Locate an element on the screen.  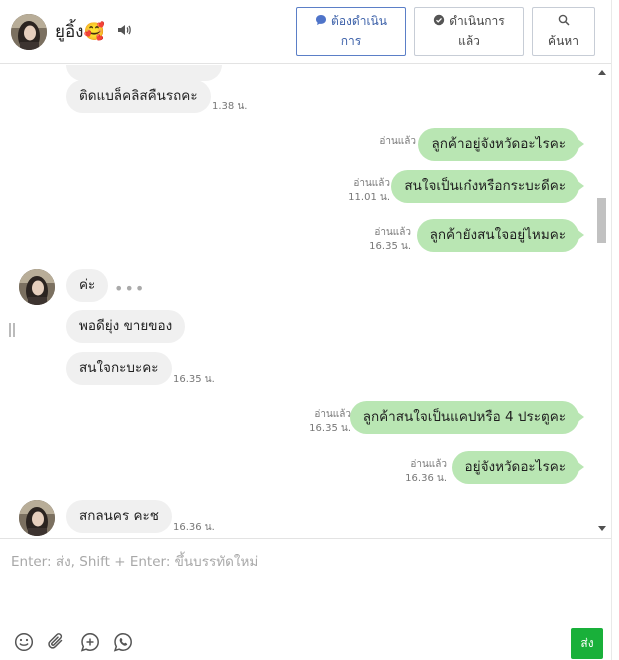
smiley-icon is located at coordinates (24, 642).